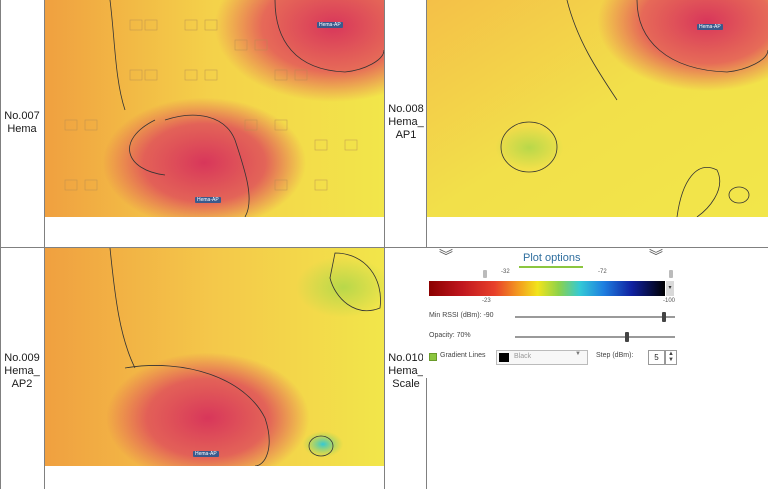 The height and width of the screenshot is (489, 768). I want to click on cell-label-010: No.010 Hema_ Scale, so click(406, 371).